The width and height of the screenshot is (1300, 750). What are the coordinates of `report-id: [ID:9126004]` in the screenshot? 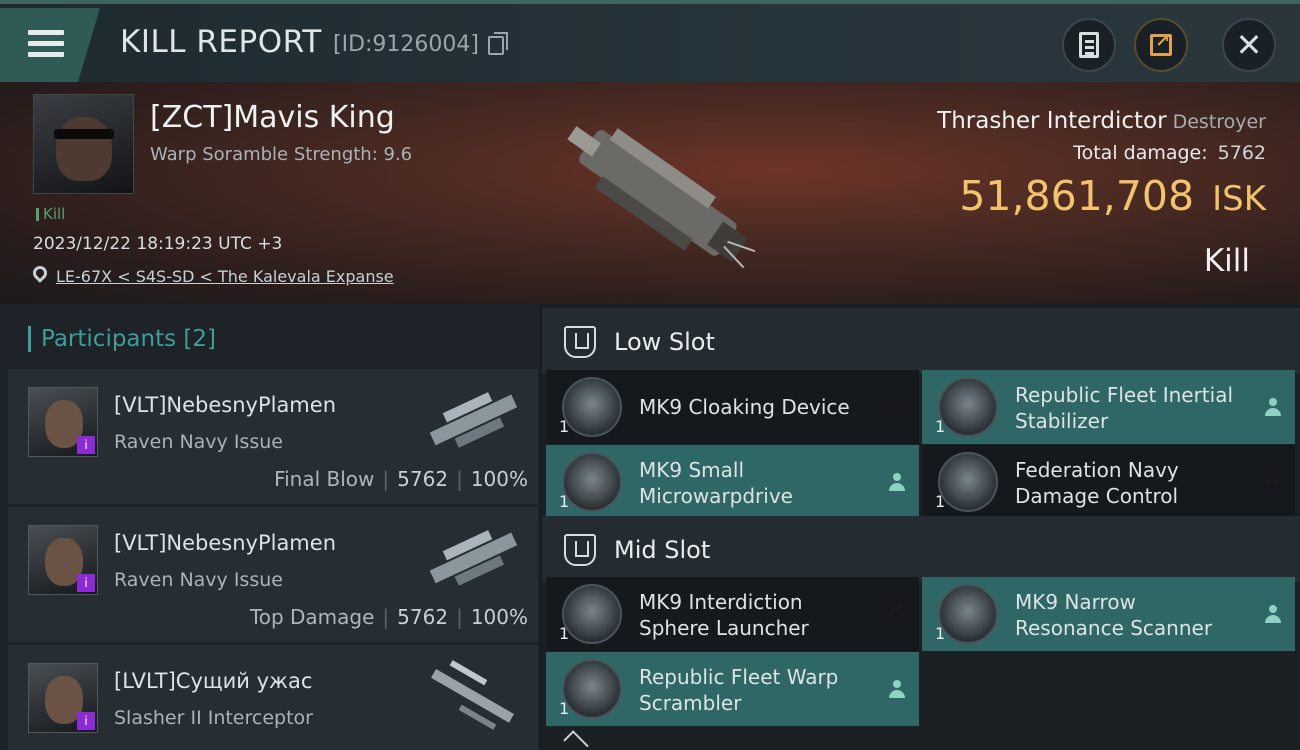 It's located at (406, 44).